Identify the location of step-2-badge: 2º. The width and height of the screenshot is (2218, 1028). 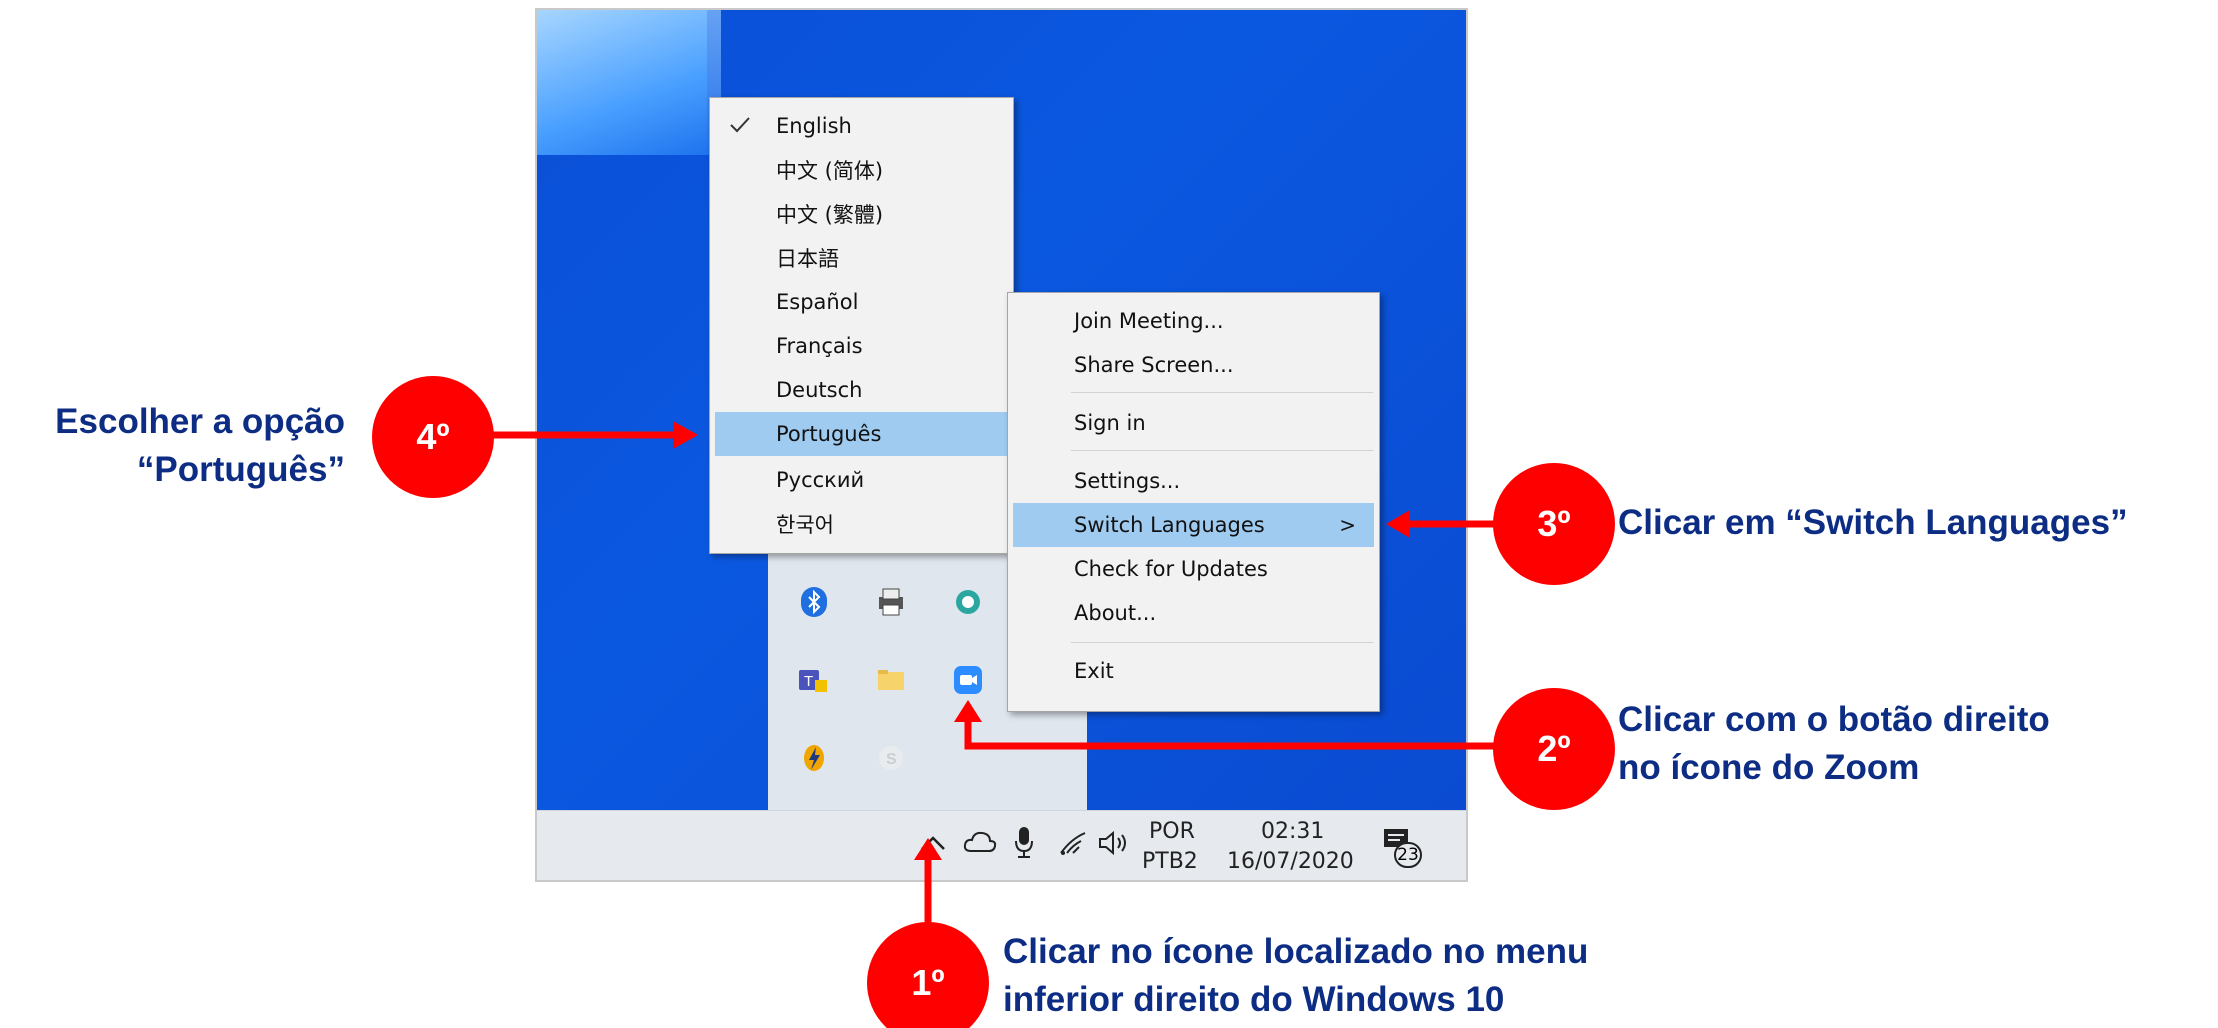
(1554, 749).